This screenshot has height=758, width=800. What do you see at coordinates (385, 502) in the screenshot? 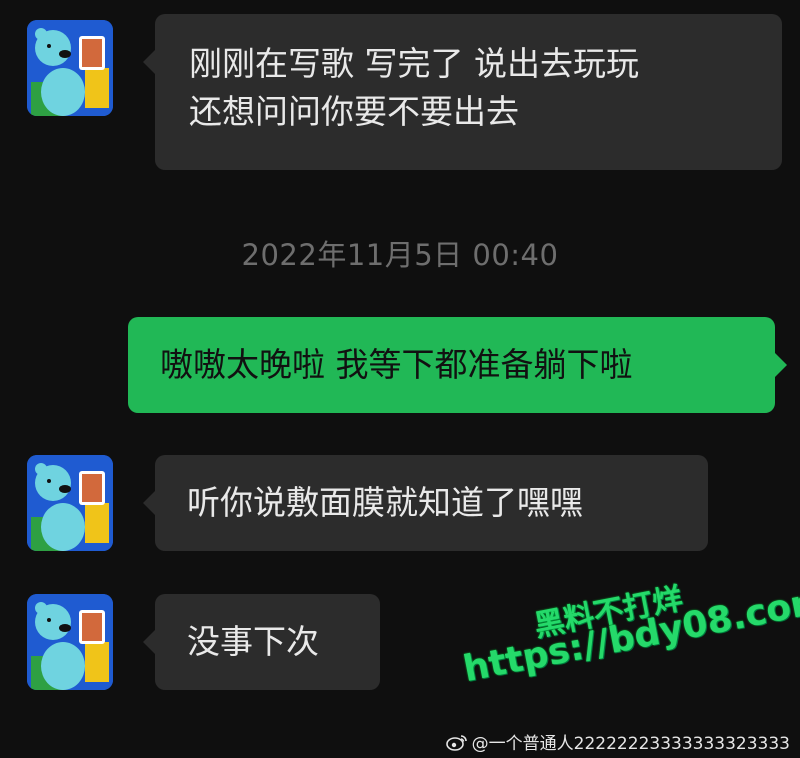
I see `message-text: 听你说敷面膜就知道了嘿嘿` at bounding box center [385, 502].